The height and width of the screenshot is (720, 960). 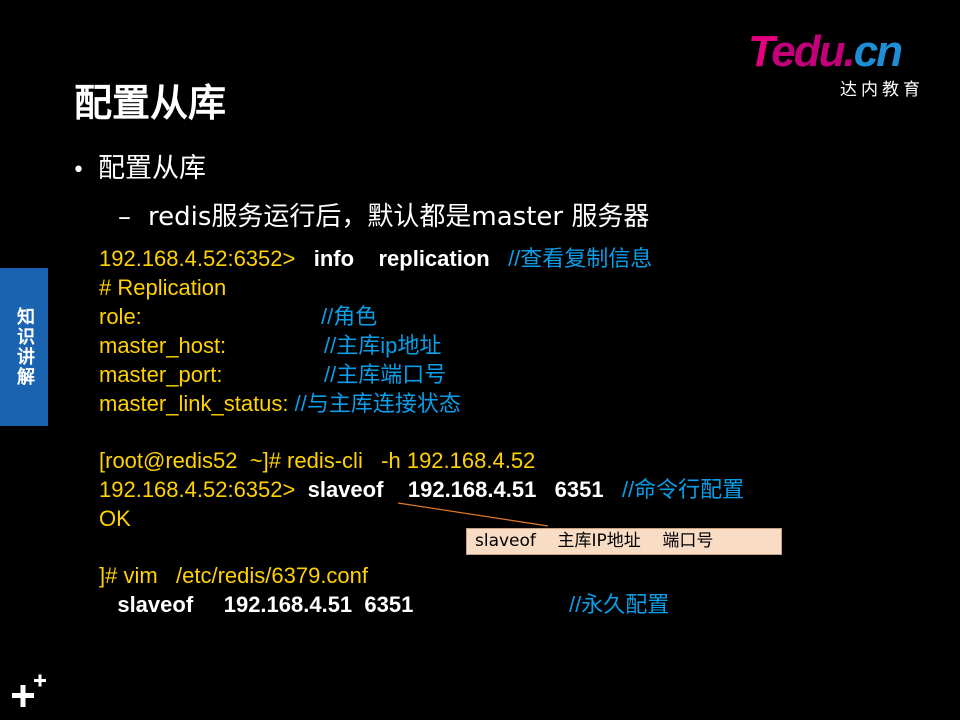 What do you see at coordinates (624, 541) in the screenshot?
I see `callout-slaveof-syntax: slaveof 主库IP地址 端口号` at bounding box center [624, 541].